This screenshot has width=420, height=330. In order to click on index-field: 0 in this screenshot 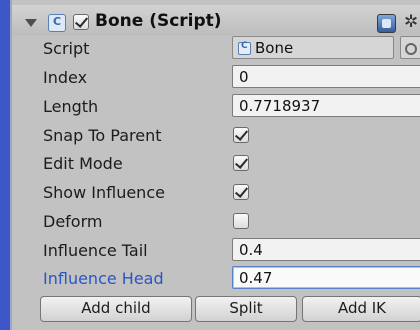, I will do `click(326, 76)`.